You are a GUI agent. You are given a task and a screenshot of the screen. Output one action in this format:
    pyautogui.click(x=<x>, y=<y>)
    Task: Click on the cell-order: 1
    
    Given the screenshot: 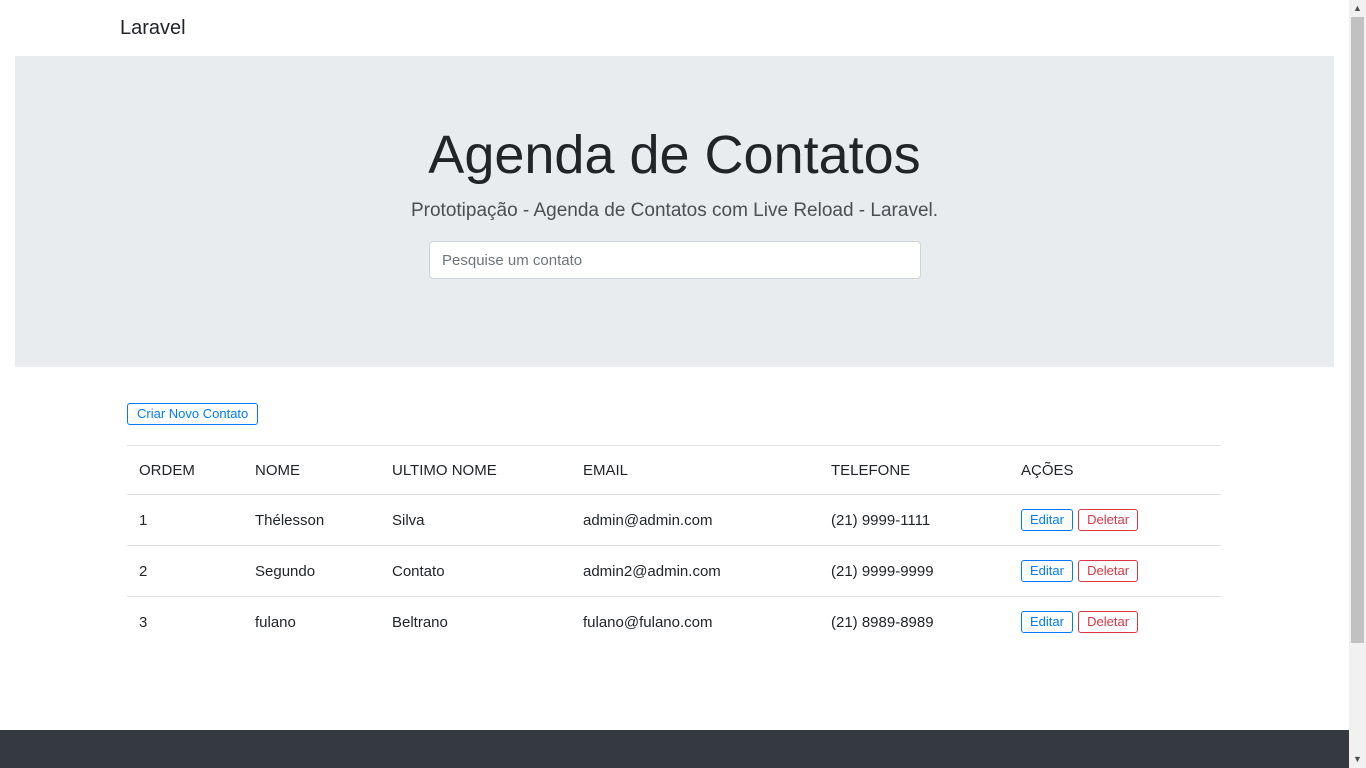 What is the action you would take?
    pyautogui.click(x=143, y=520)
    